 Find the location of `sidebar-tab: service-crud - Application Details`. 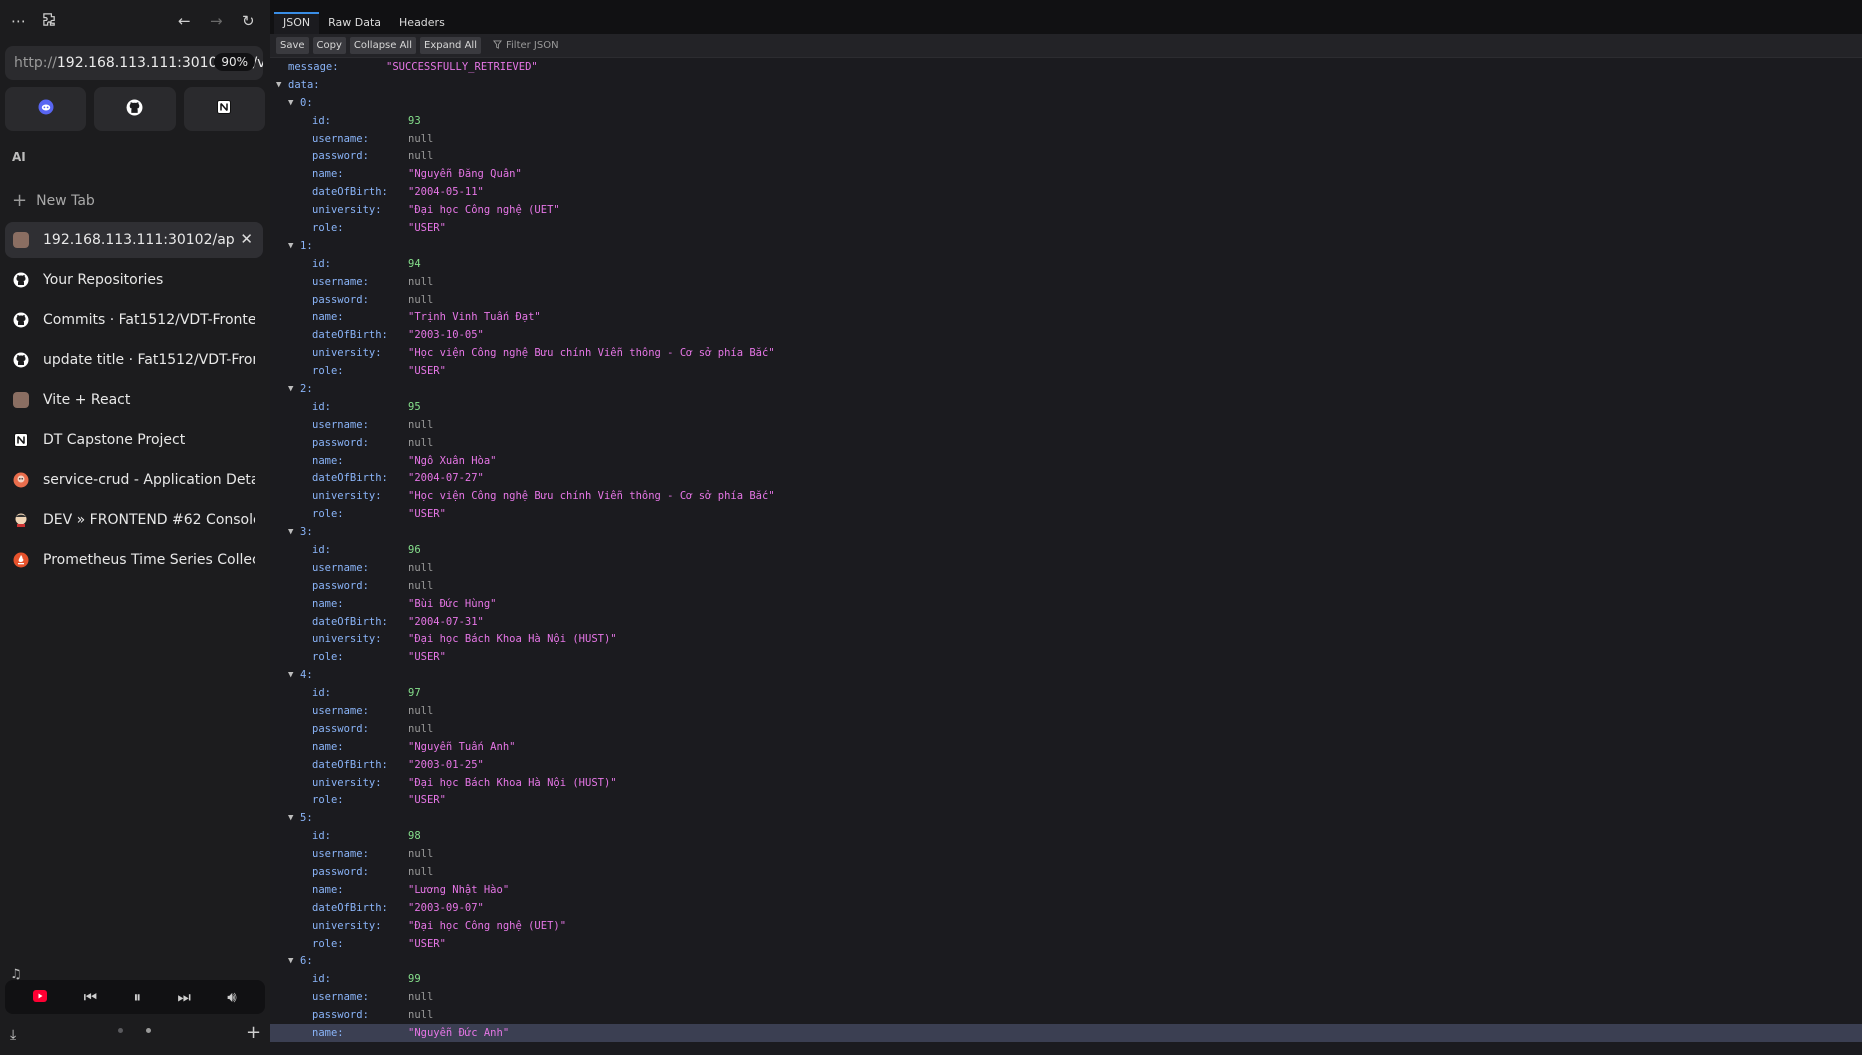

sidebar-tab: service-crud - Application Details is located at coordinates (134, 480).